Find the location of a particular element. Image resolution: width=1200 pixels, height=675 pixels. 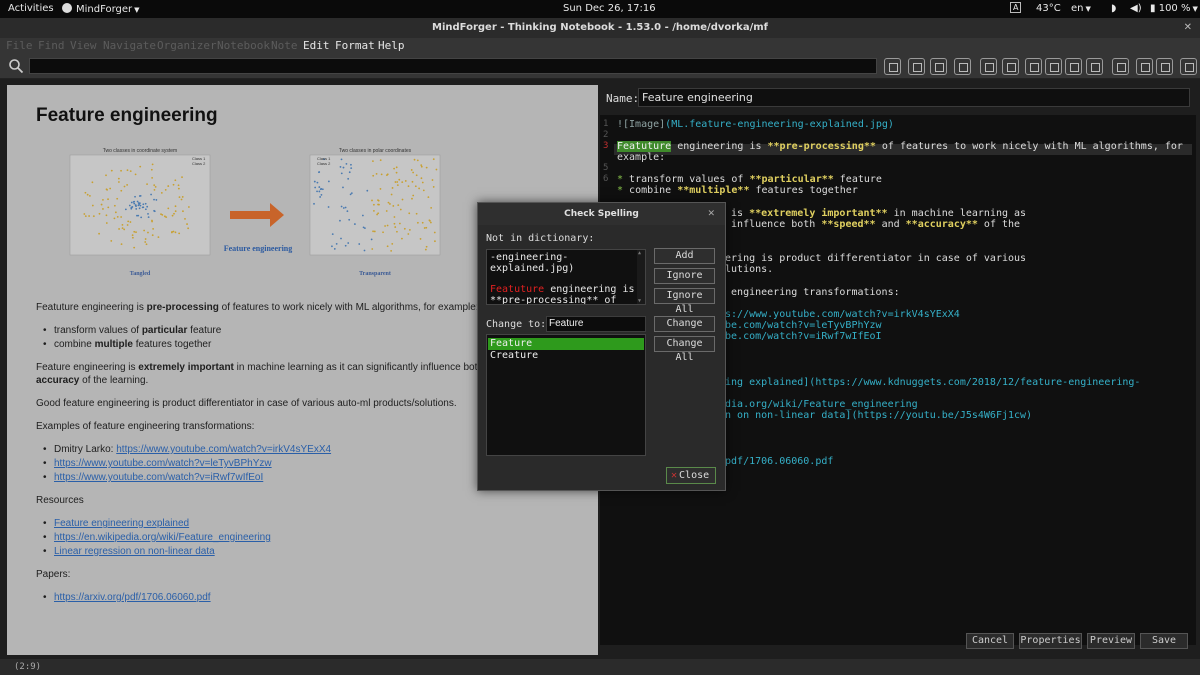

open-folder-icon is located at coordinates (916, 66).